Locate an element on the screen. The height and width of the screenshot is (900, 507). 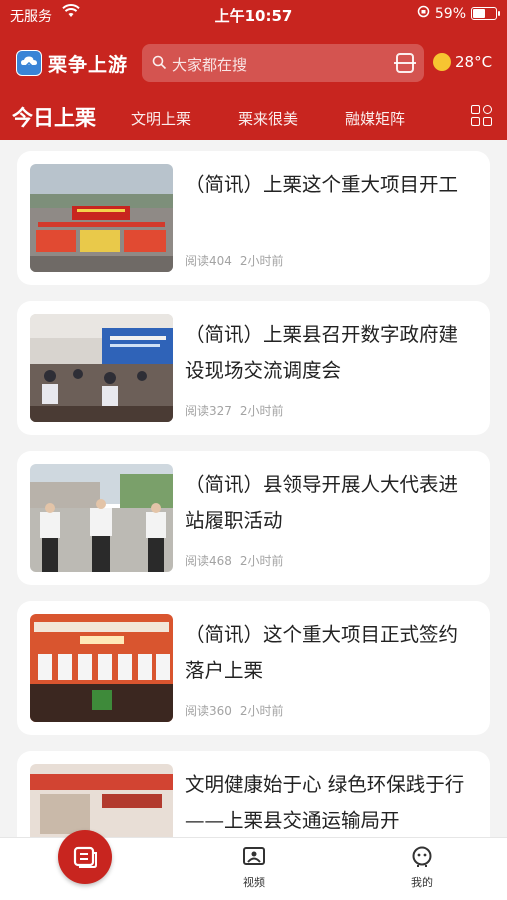
news-card: （简讯）上栗这个重大项目开工 阅读404 2小时前 is located at coordinates (253, 218).